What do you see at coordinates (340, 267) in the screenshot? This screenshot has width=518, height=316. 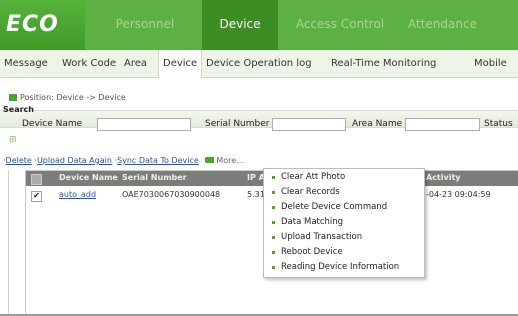 I see `menu-item-label: Reading Device Information` at bounding box center [340, 267].